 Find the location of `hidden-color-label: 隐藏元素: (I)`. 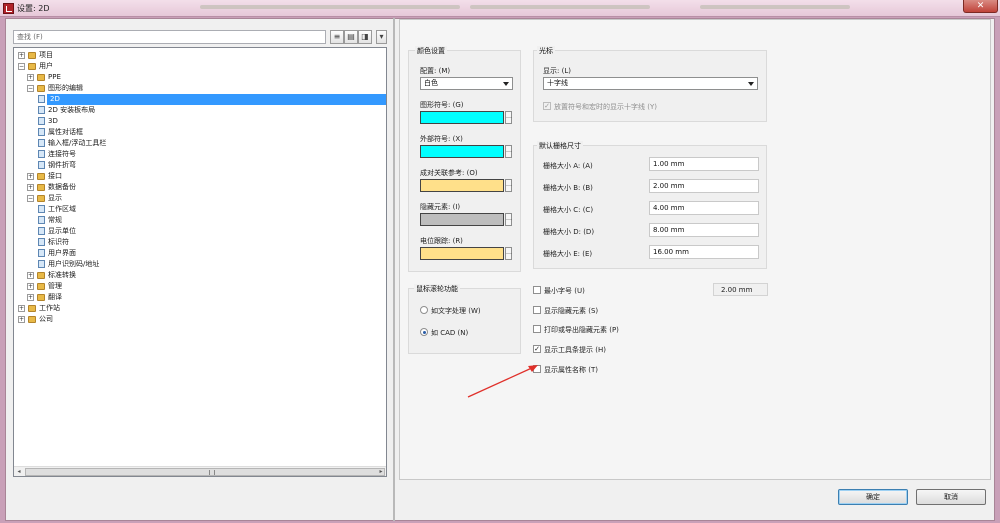

hidden-color-label: 隐藏元素: (I) is located at coordinates (440, 207).